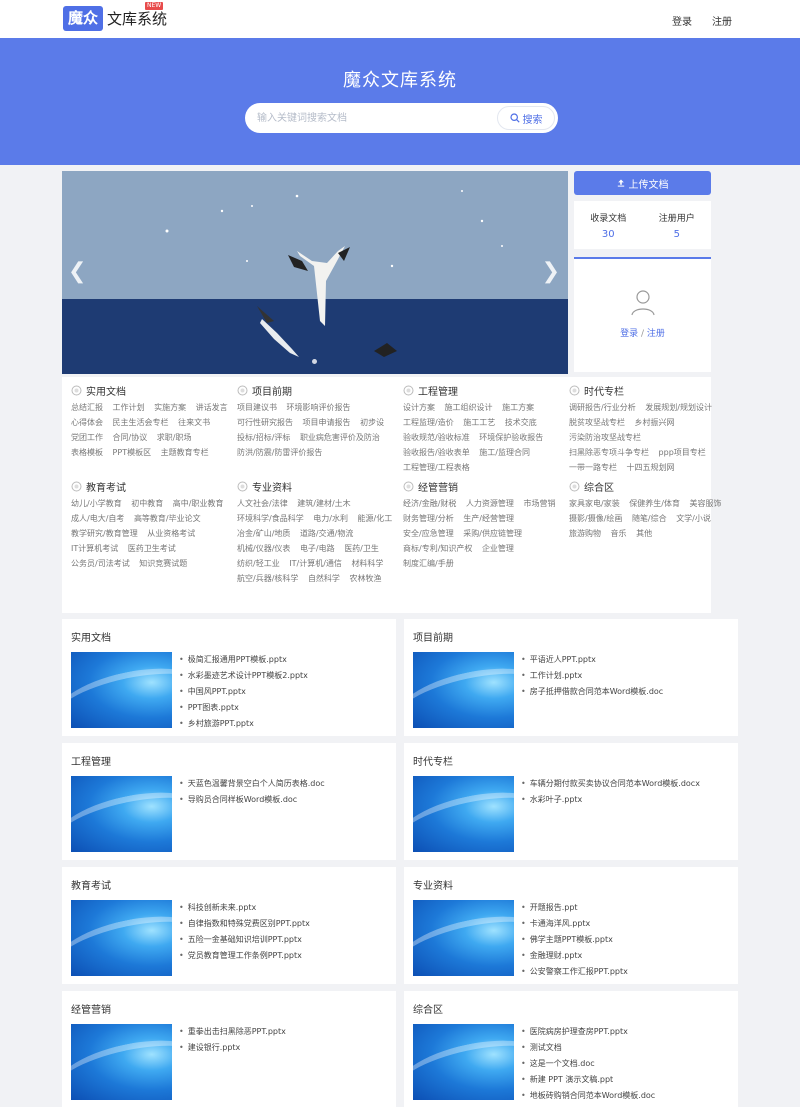 This screenshot has width=800, height=1107. What do you see at coordinates (77, 271) in the screenshot?
I see `carousel-prev-icon: ❮` at bounding box center [77, 271].